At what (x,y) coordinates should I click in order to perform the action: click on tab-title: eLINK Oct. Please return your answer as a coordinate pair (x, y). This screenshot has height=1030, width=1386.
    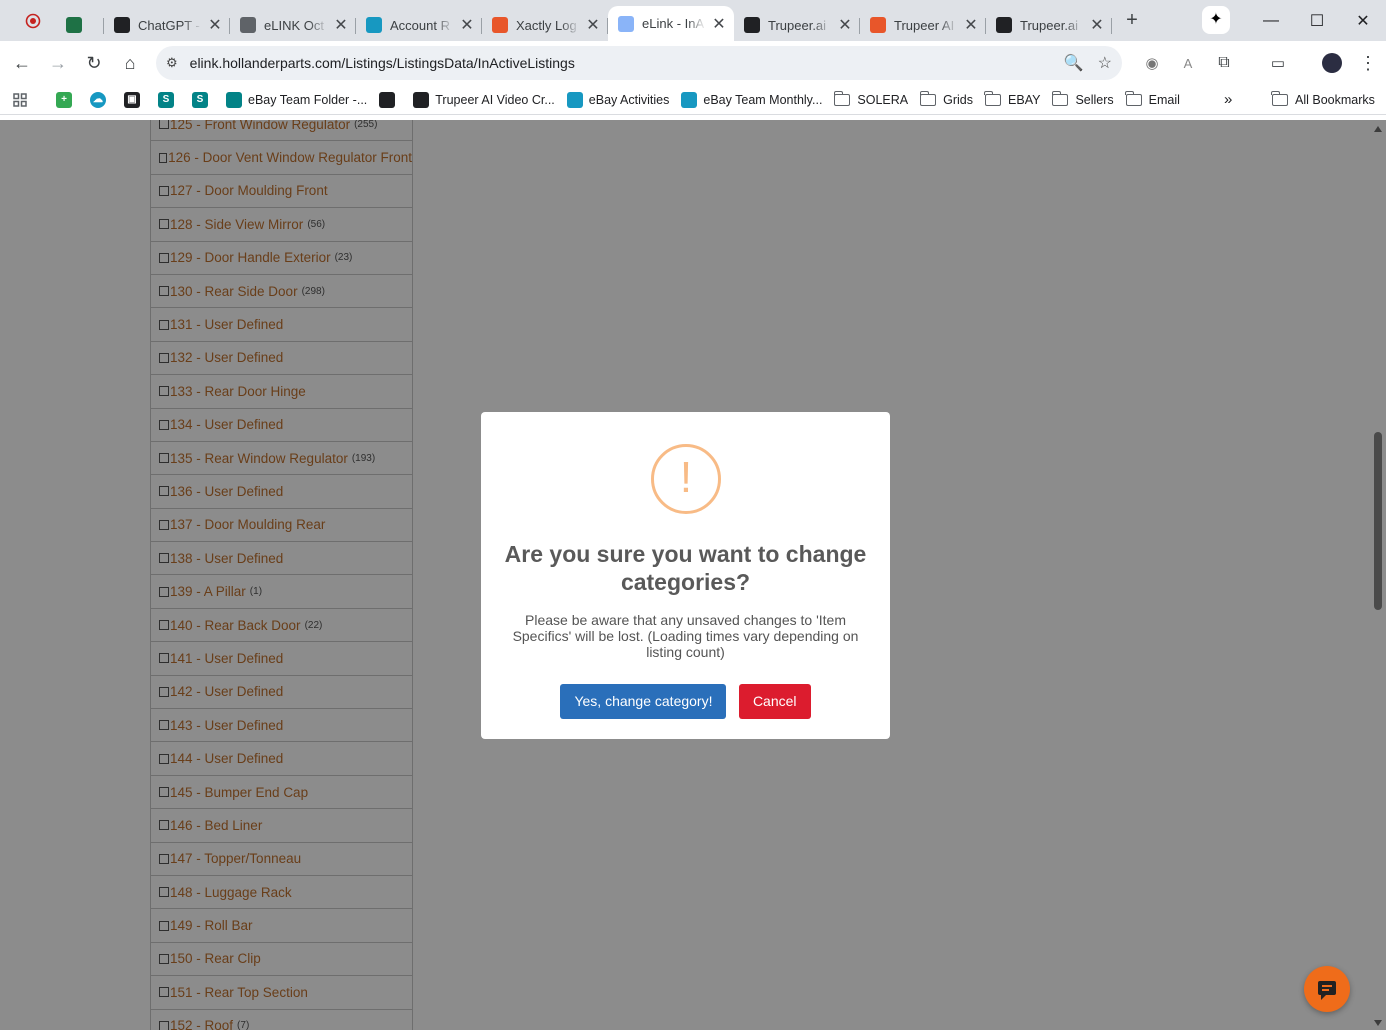
    Looking at the image, I should click on (294, 25).